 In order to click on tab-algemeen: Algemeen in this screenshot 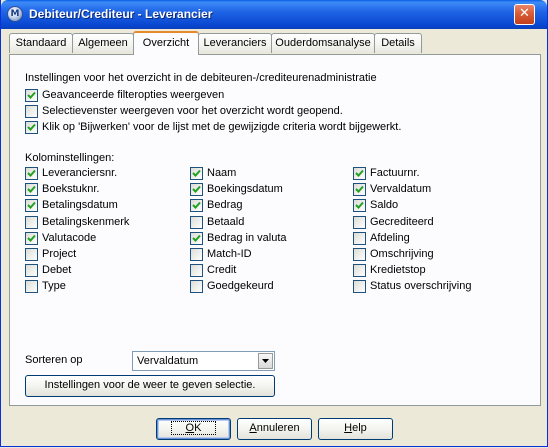, I will do `click(103, 43)`.